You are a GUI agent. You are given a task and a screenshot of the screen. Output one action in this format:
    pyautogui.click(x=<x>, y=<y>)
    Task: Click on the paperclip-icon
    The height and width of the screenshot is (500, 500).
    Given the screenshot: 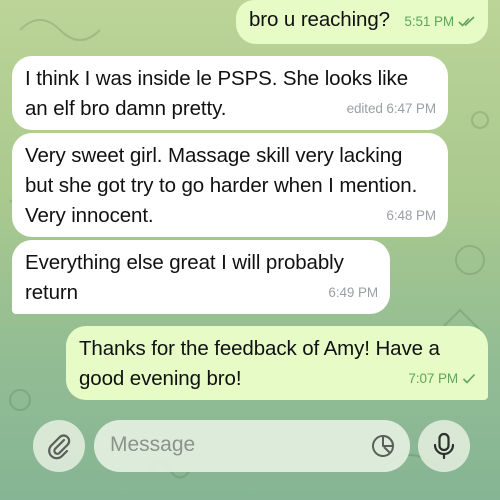 What is the action you would take?
    pyautogui.click(x=59, y=447)
    